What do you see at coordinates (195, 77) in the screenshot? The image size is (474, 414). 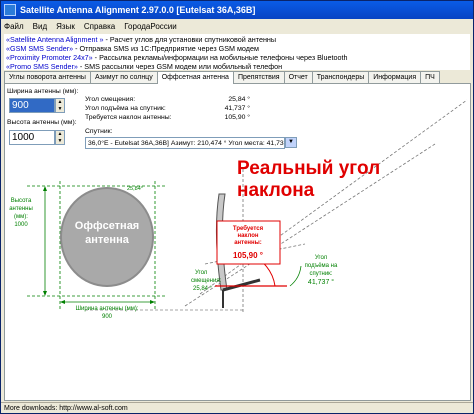 I see `tab-offset-antenna: Оффсетная антенна` at bounding box center [195, 77].